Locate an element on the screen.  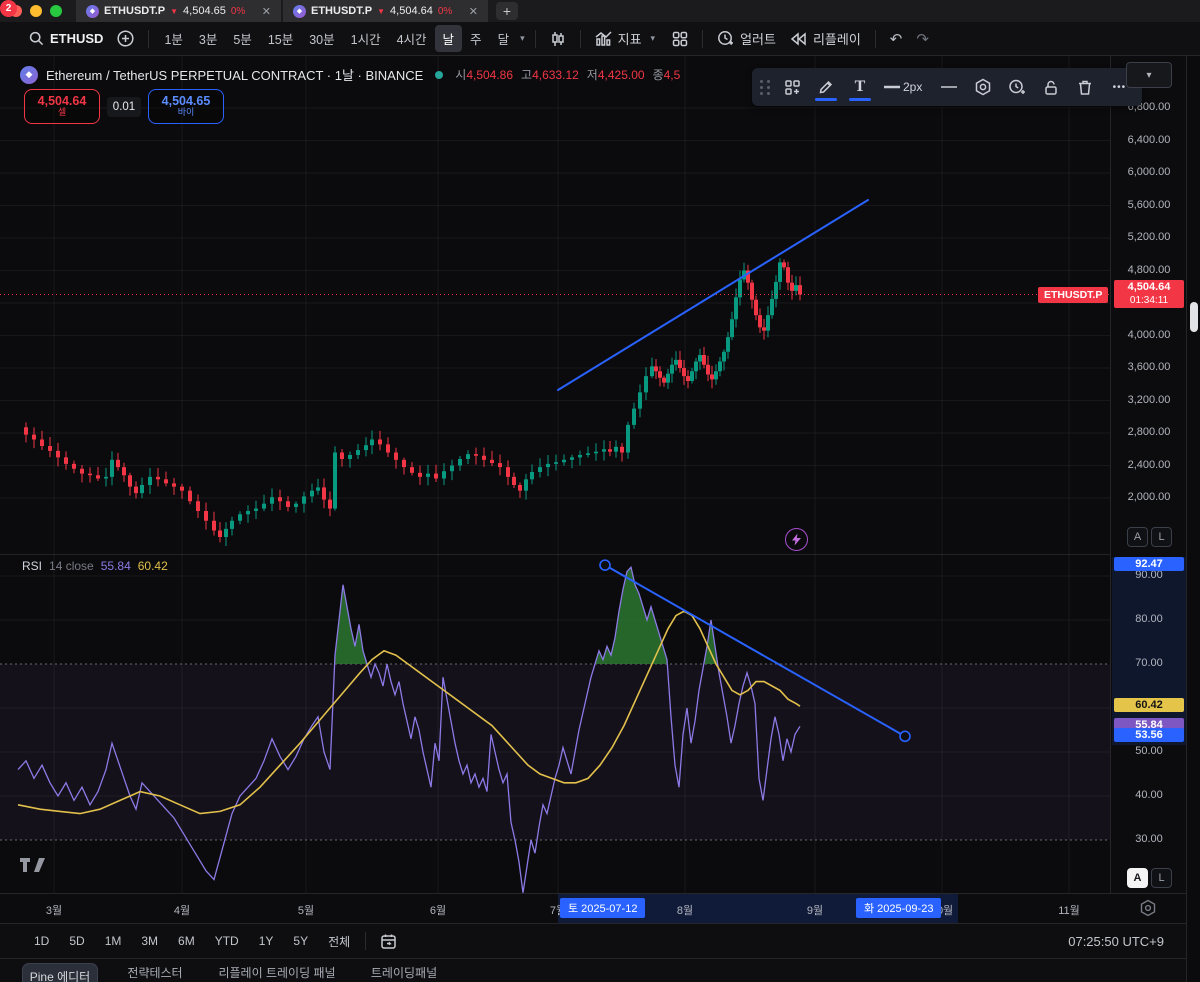
range-start-date-tag: 토 2025-07-12 is located at coordinates (603, 908).